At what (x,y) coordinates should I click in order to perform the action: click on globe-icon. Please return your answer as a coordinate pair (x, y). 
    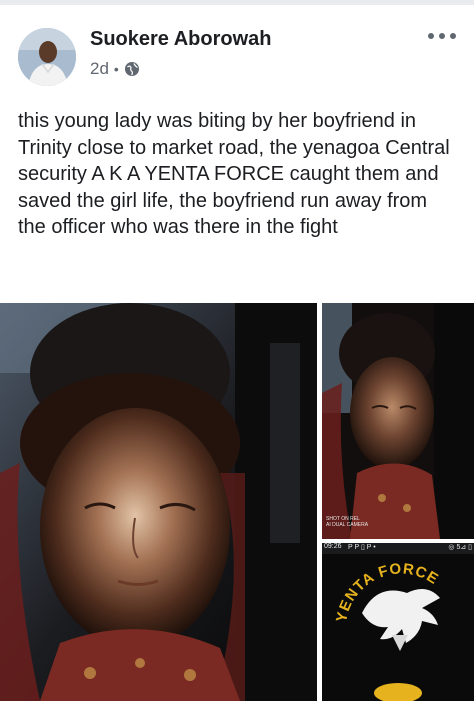
    Looking at the image, I should click on (132, 69).